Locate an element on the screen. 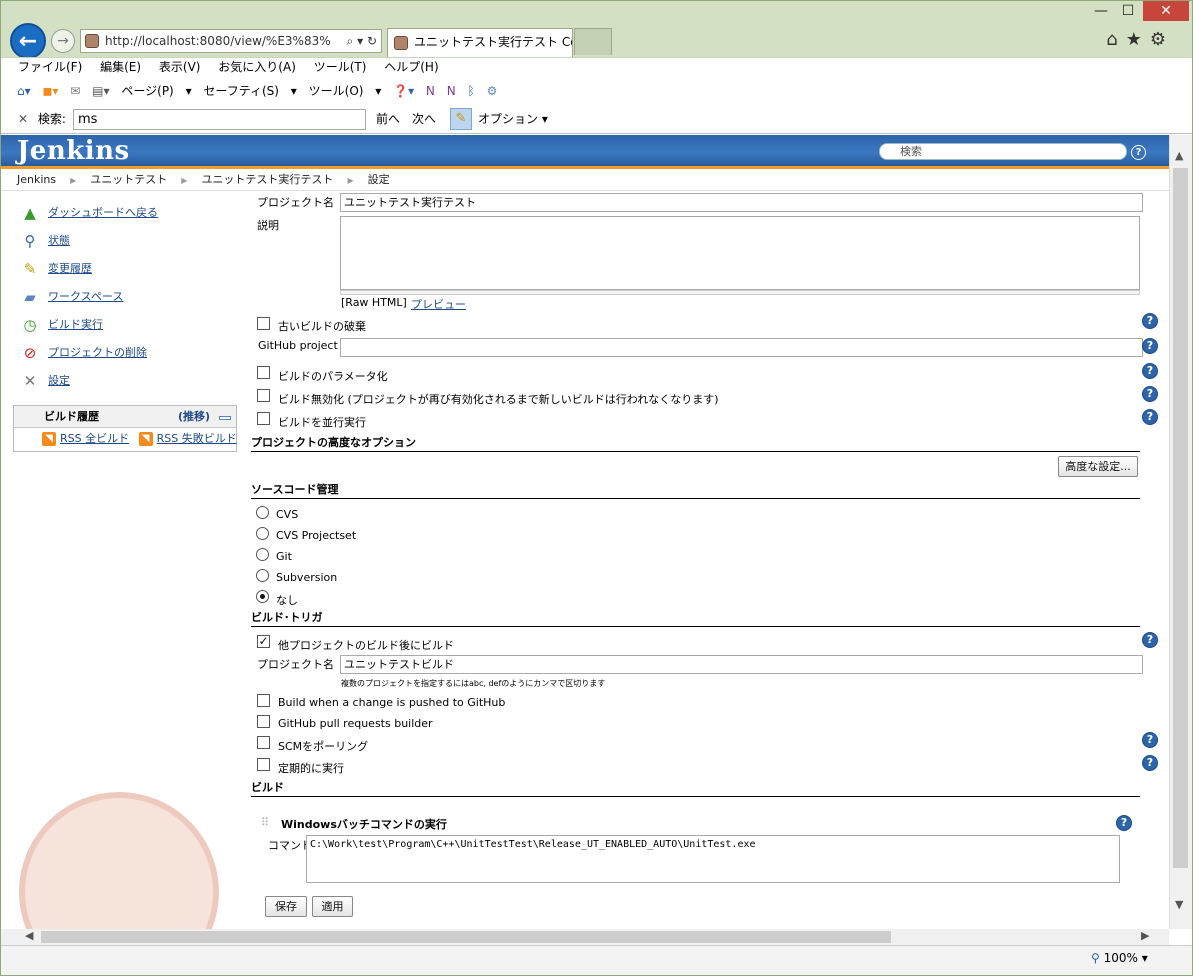 The image size is (1193, 976). favorites-star-icon: ★ is located at coordinates (1138, 39).